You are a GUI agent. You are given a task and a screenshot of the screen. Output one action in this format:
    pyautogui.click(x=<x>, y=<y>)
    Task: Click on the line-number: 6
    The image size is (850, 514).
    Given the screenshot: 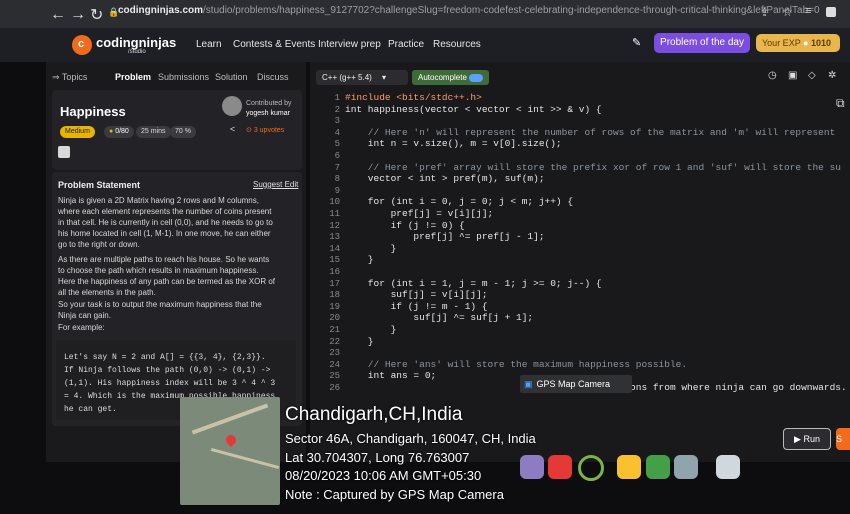 What is the action you would take?
    pyautogui.click(x=337, y=156)
    